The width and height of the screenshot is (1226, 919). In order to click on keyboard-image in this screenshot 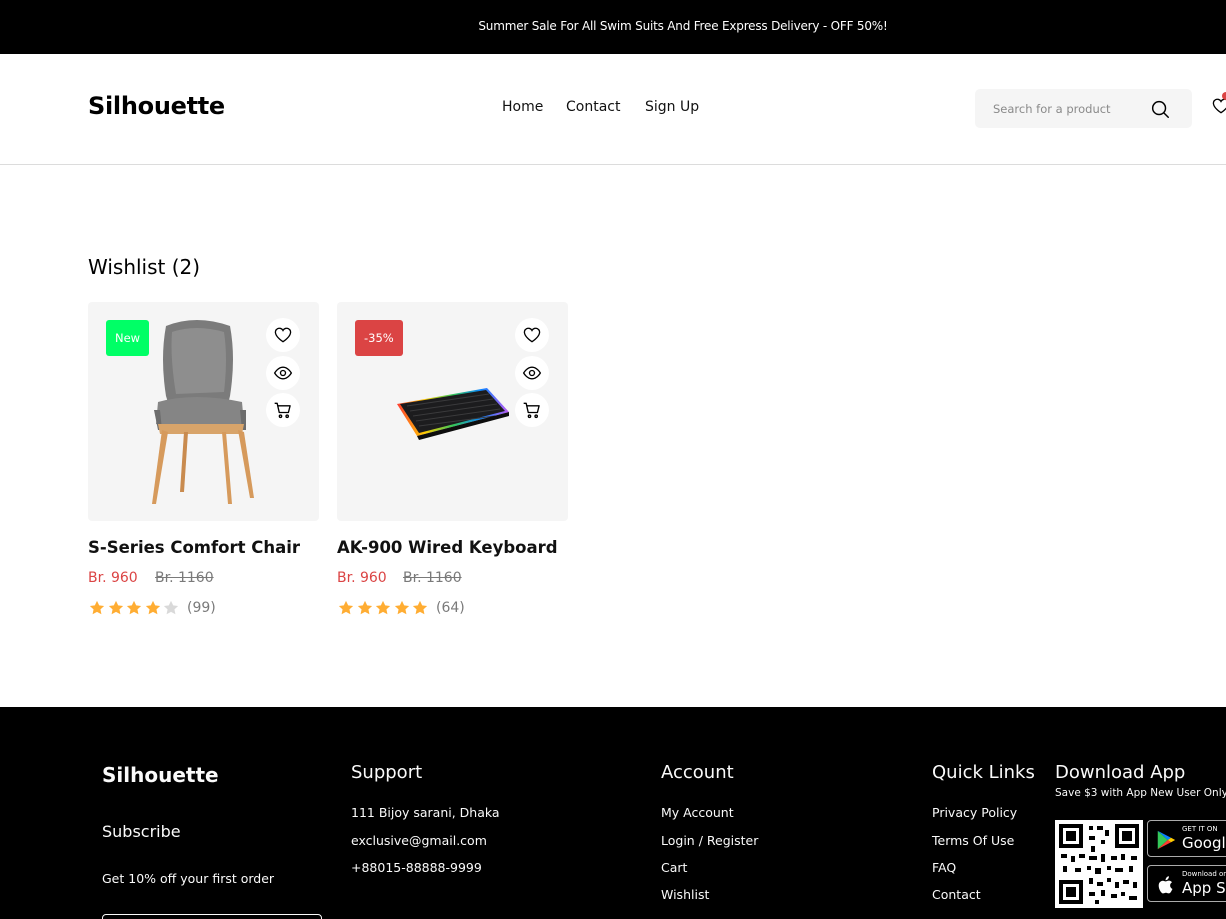, I will do `click(453, 414)`.